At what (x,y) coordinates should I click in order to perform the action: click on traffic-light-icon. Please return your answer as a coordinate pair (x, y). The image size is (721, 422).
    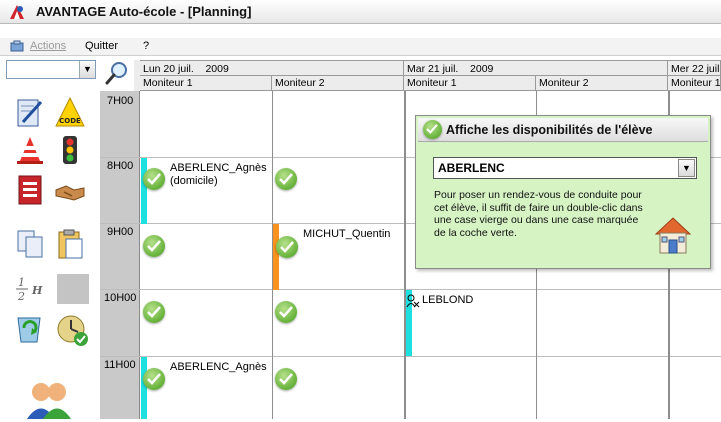
    Looking at the image, I should click on (70, 150).